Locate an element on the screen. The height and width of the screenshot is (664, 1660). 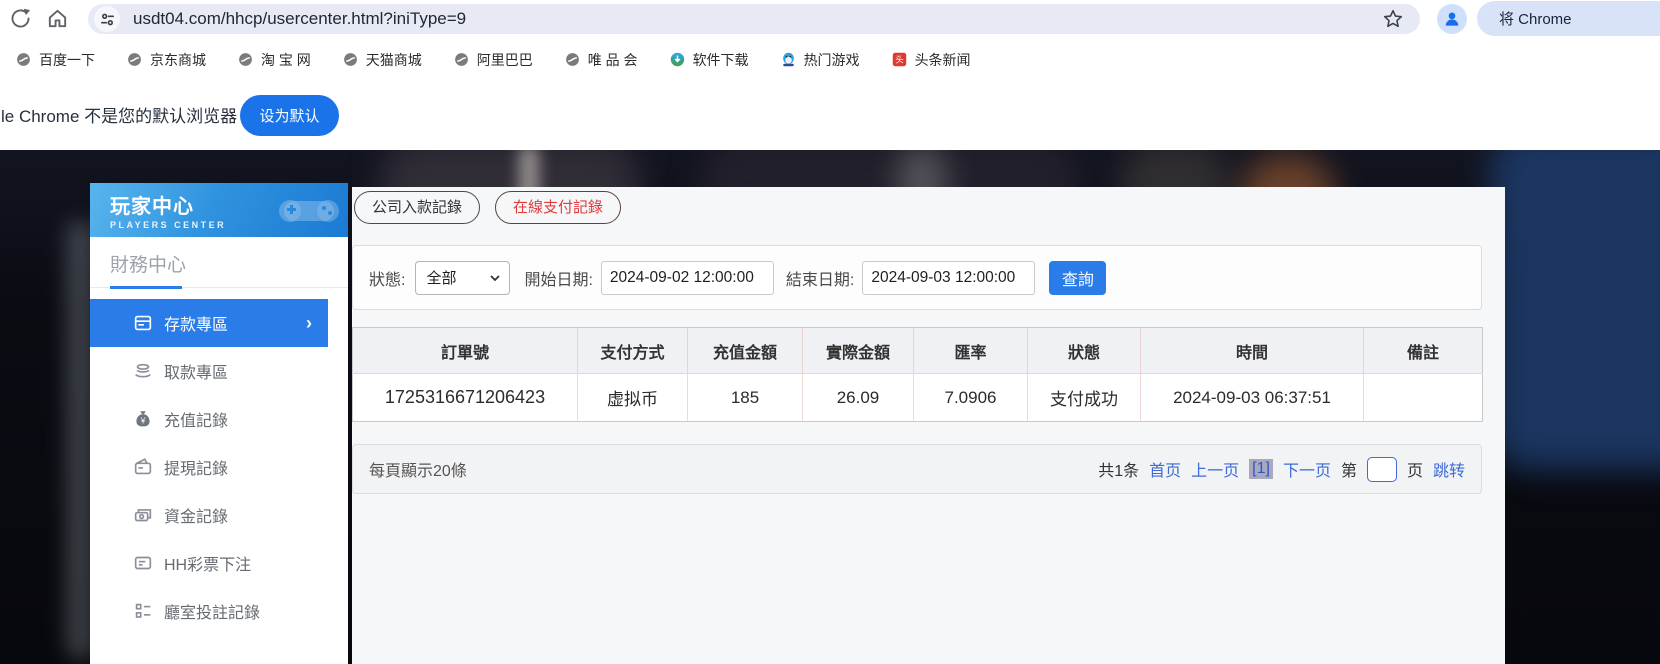
pagination-controls: 共1条 首页 上一页 [1] 下一页 第 页 跳转 is located at coordinates (1281, 469).